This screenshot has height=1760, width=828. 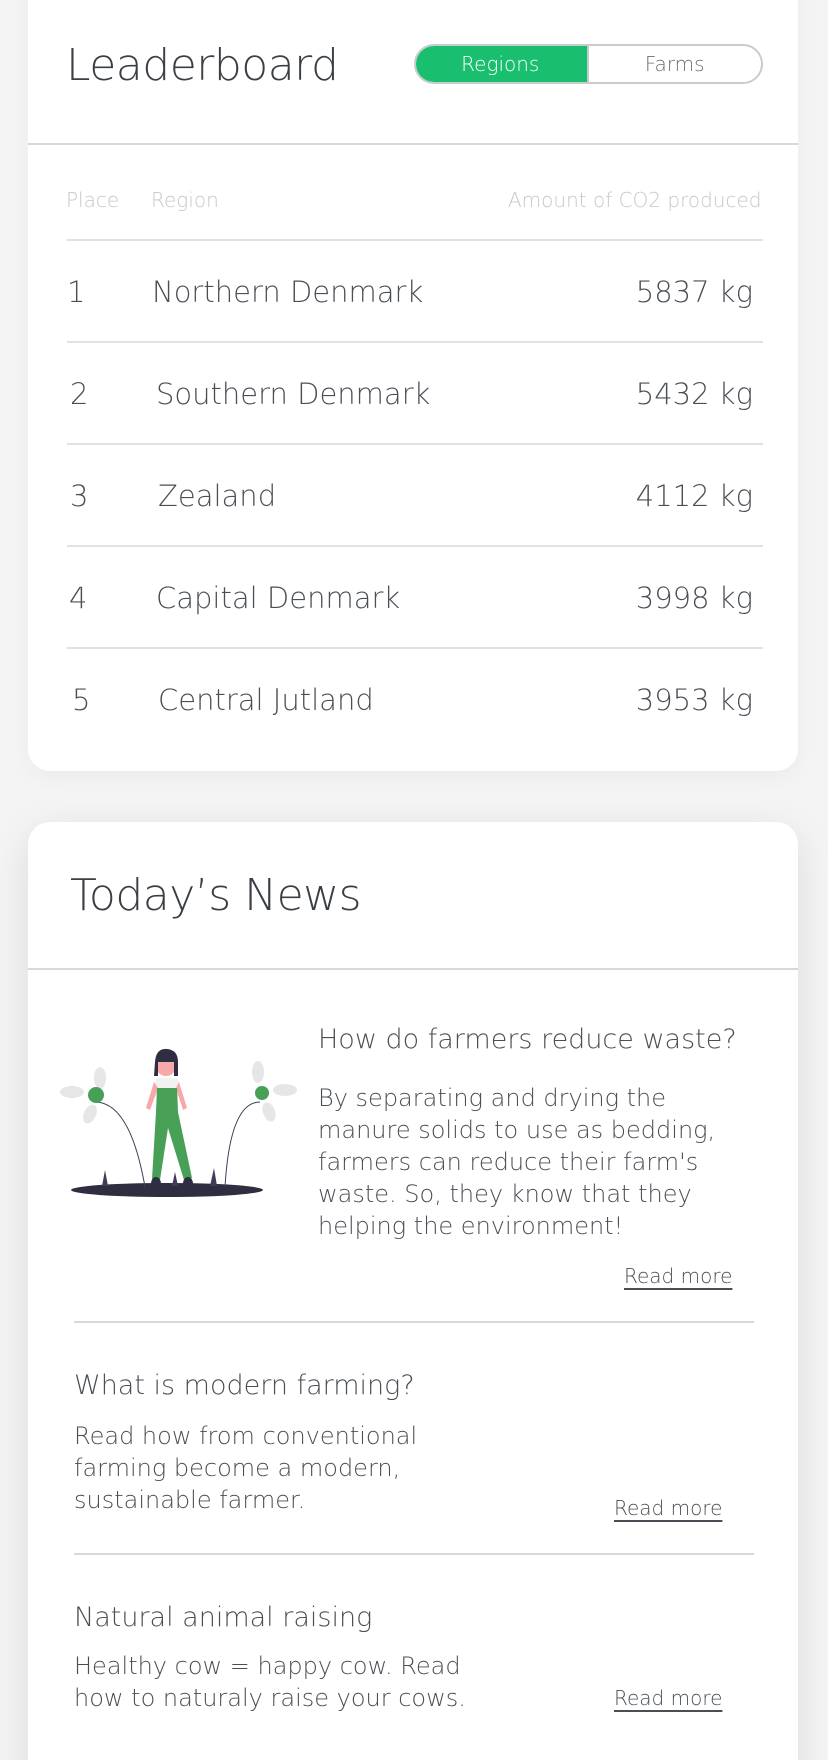 I want to click on farmer-illustration-icon, so click(x=178, y=1122).